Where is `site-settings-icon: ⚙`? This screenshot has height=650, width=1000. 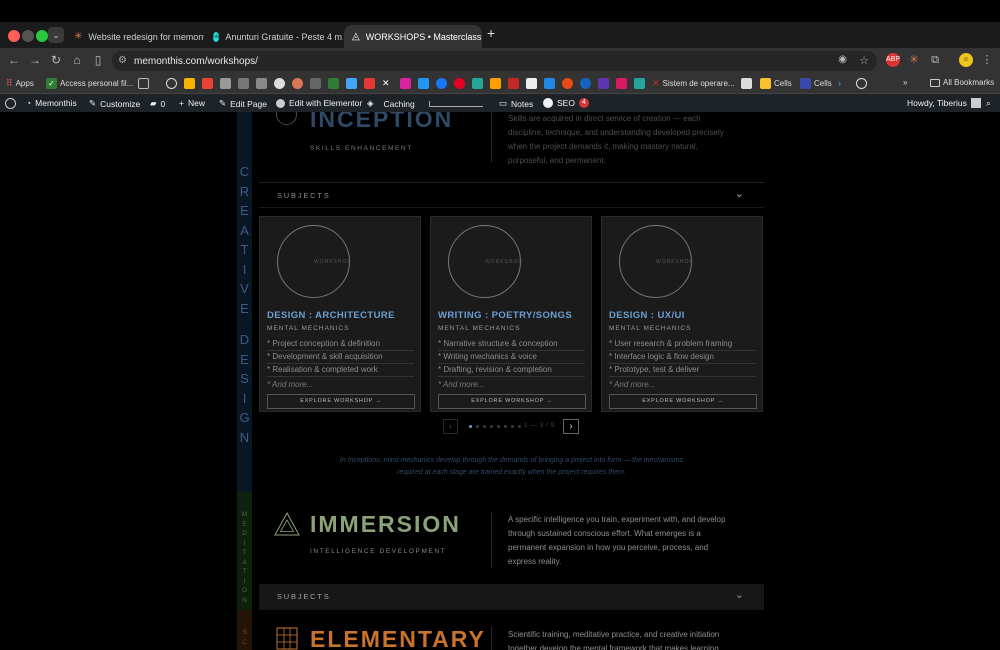 site-settings-icon: ⚙ is located at coordinates (122, 60).